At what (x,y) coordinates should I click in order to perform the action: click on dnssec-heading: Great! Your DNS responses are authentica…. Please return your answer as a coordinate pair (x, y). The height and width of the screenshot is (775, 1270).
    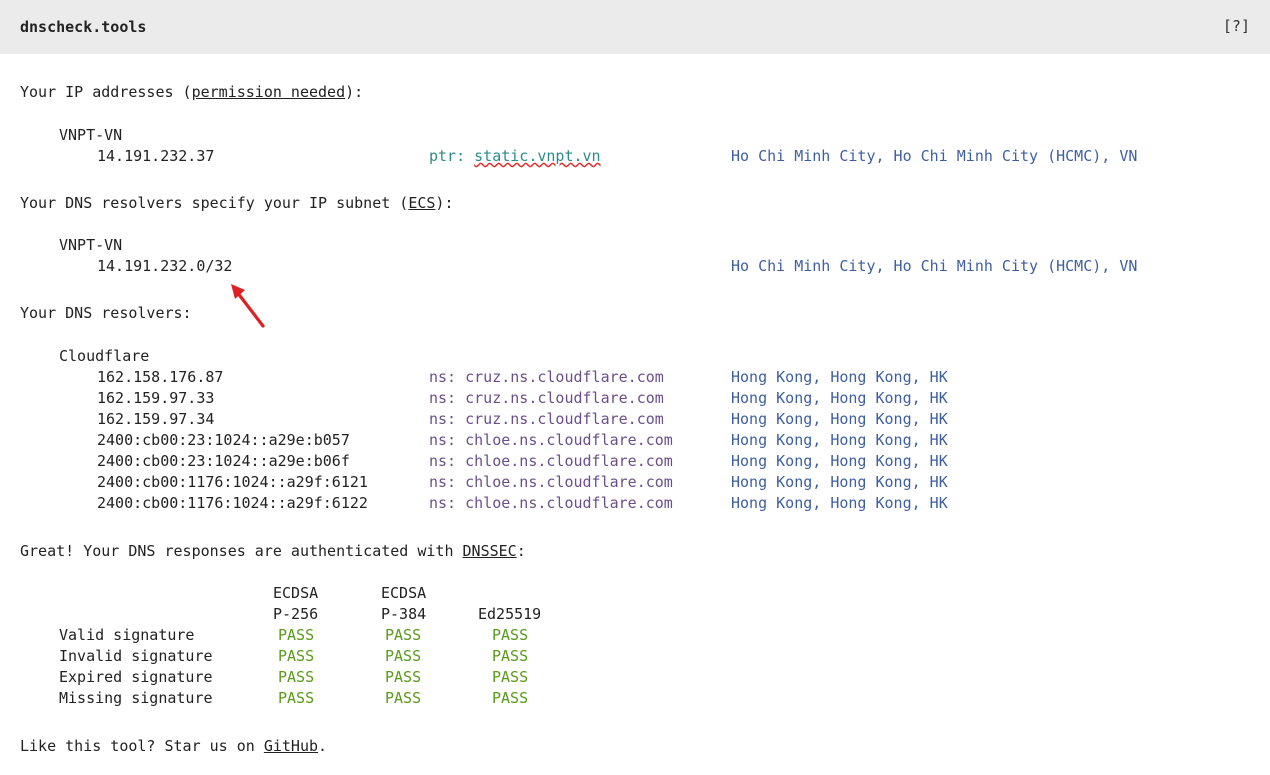
    Looking at the image, I should click on (273, 551).